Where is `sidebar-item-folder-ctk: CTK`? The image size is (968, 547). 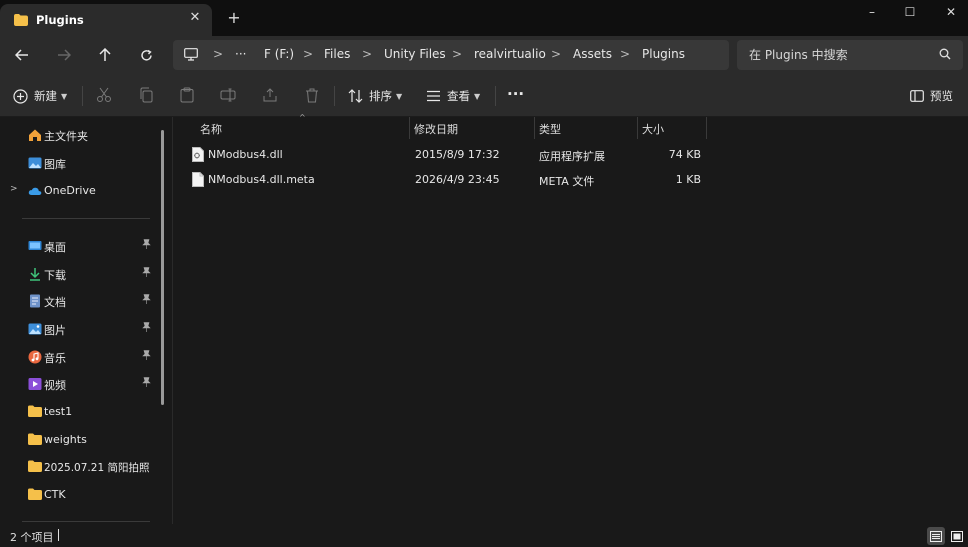
sidebar-item-folder-ctk: CTK is located at coordinates (79, 495).